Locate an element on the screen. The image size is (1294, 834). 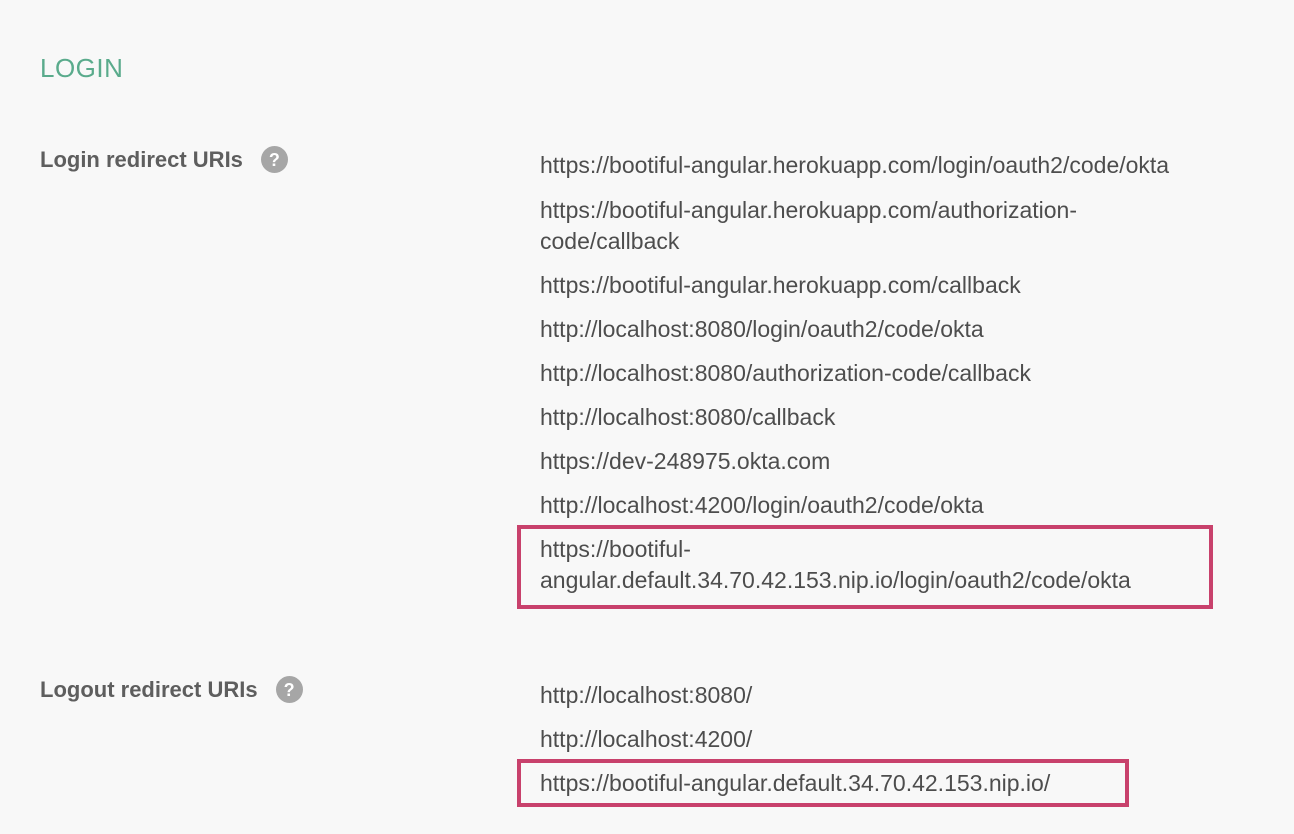
uri-item: http://localhost:8080/ is located at coordinates (646, 695).